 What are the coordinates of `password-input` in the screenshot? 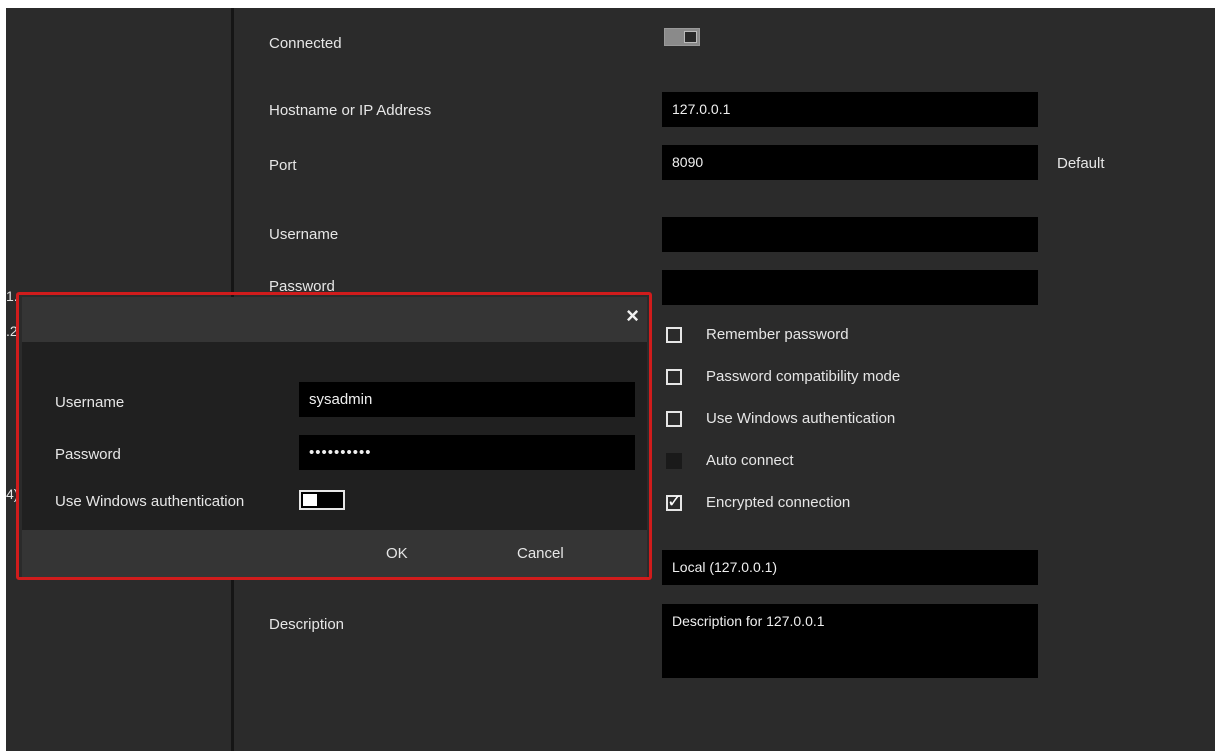 It's located at (850, 287).